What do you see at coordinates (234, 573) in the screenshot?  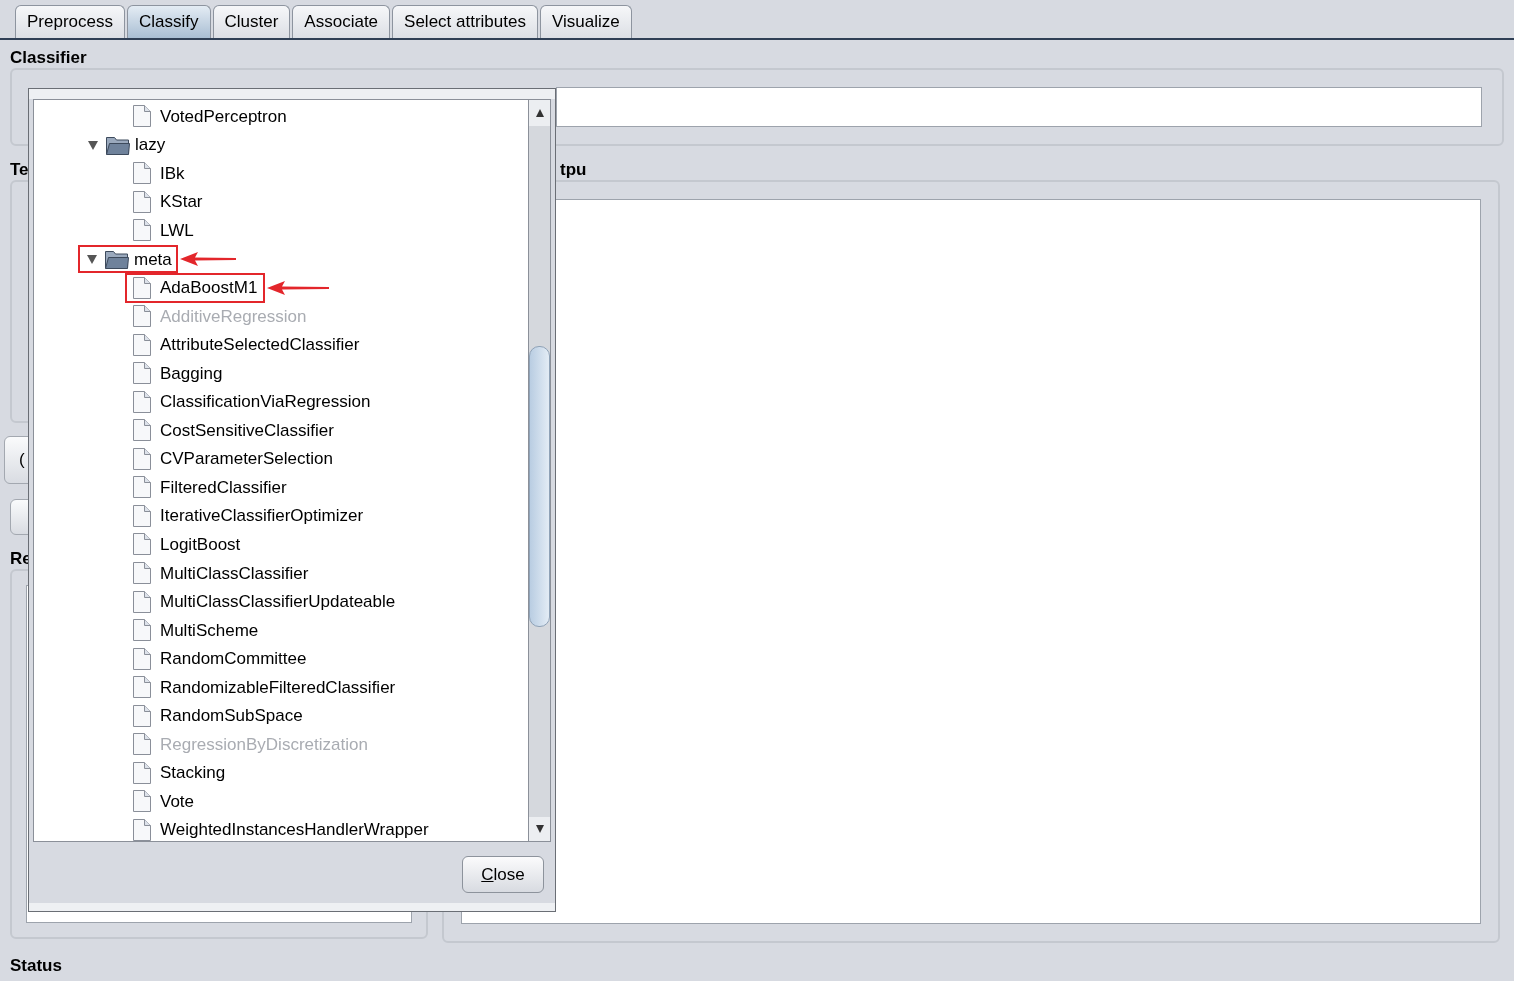 I see `tree-item: MultiClassClassifier` at bounding box center [234, 573].